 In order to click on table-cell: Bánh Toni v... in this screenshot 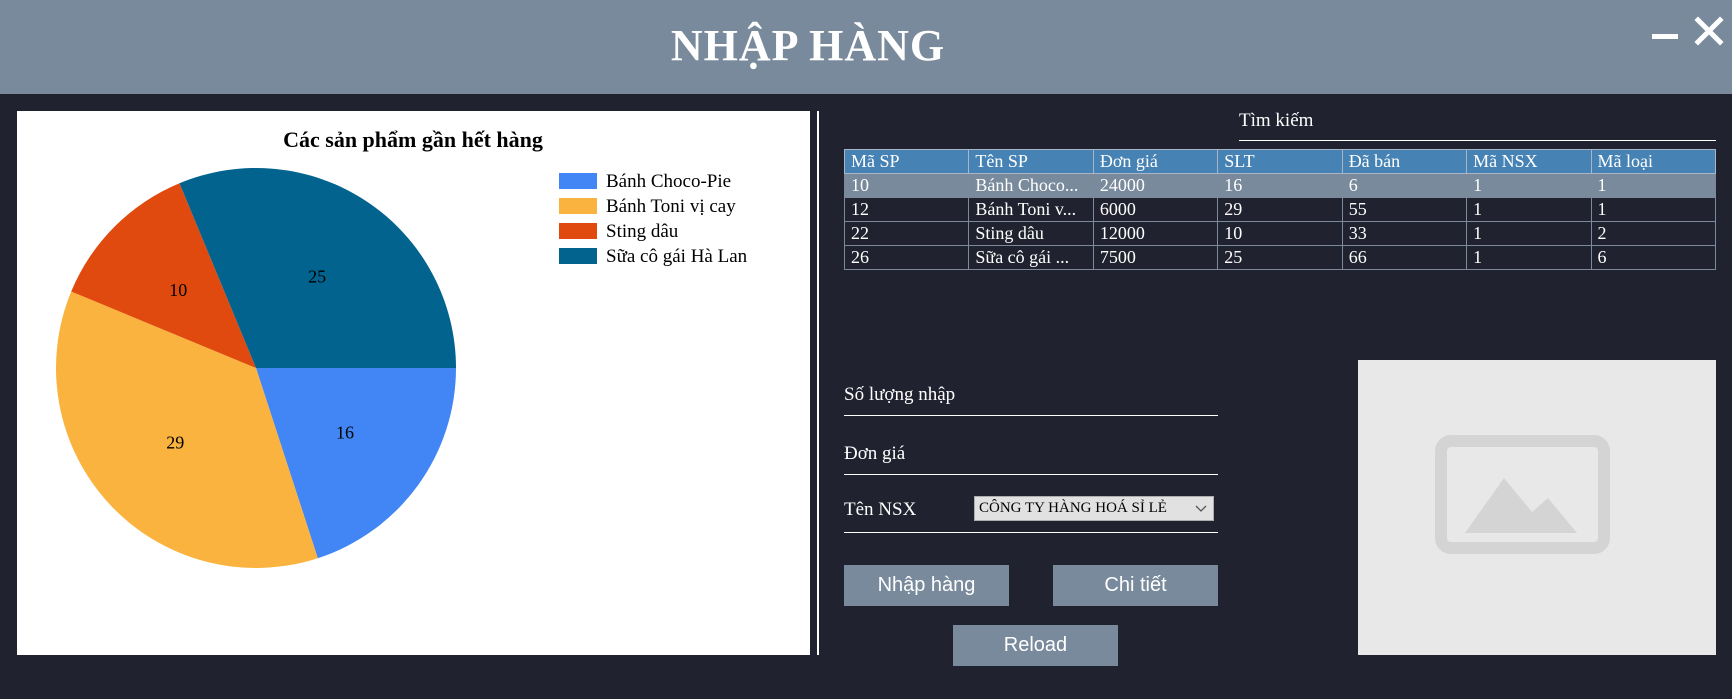, I will do `click(1031, 209)`.